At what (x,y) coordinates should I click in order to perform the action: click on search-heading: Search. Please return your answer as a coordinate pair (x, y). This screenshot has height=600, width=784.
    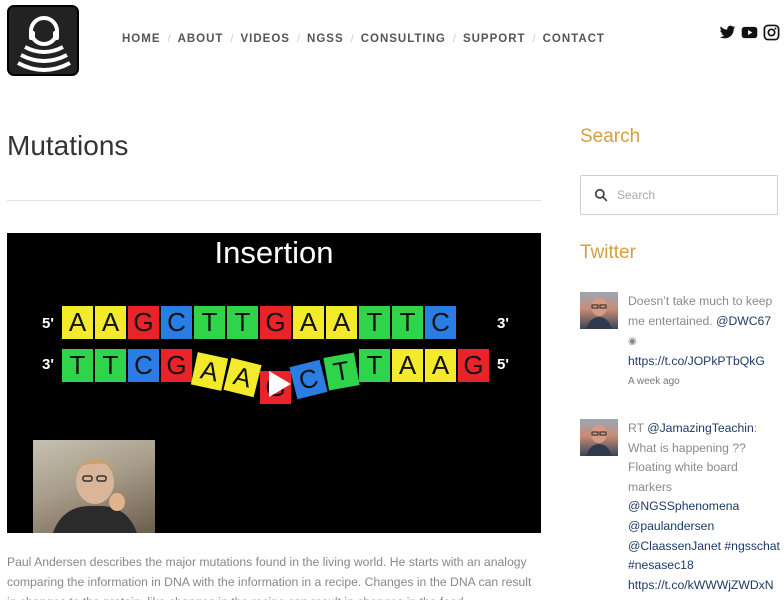
    Looking at the image, I should click on (610, 136).